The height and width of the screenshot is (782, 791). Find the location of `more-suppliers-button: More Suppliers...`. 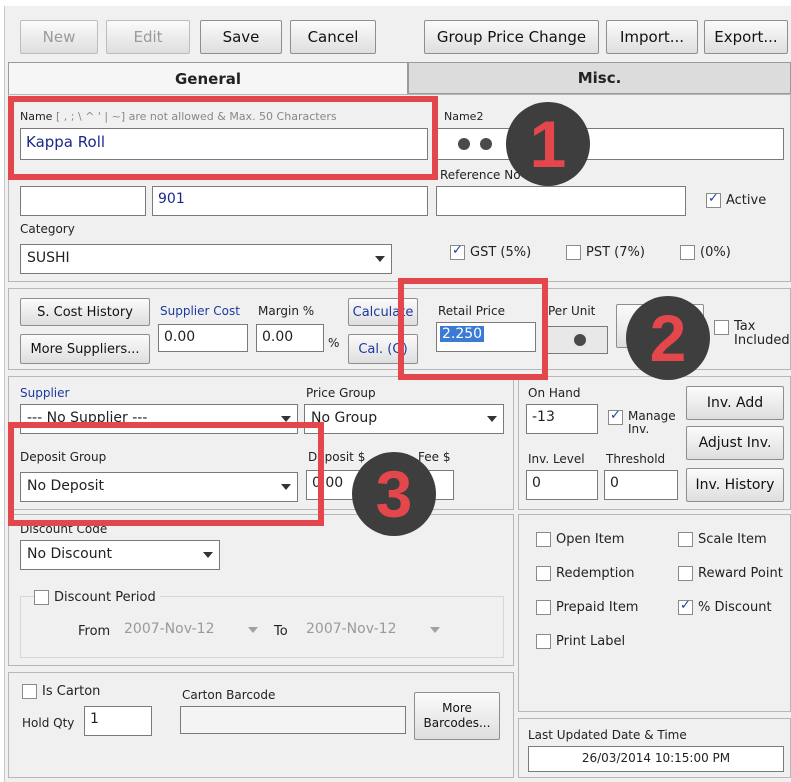

more-suppliers-button: More Suppliers... is located at coordinates (85, 349).